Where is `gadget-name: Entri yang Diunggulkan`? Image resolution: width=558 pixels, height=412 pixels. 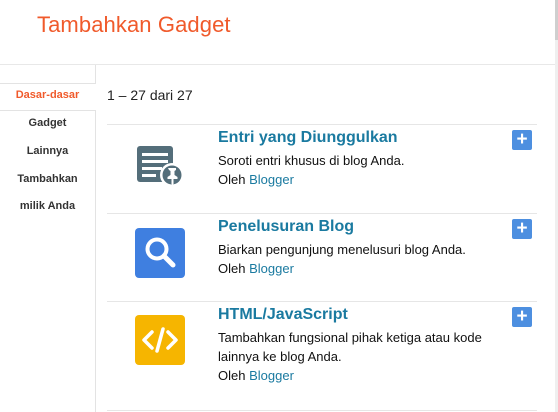 gadget-name: Entri yang Diunggulkan is located at coordinates (308, 138).